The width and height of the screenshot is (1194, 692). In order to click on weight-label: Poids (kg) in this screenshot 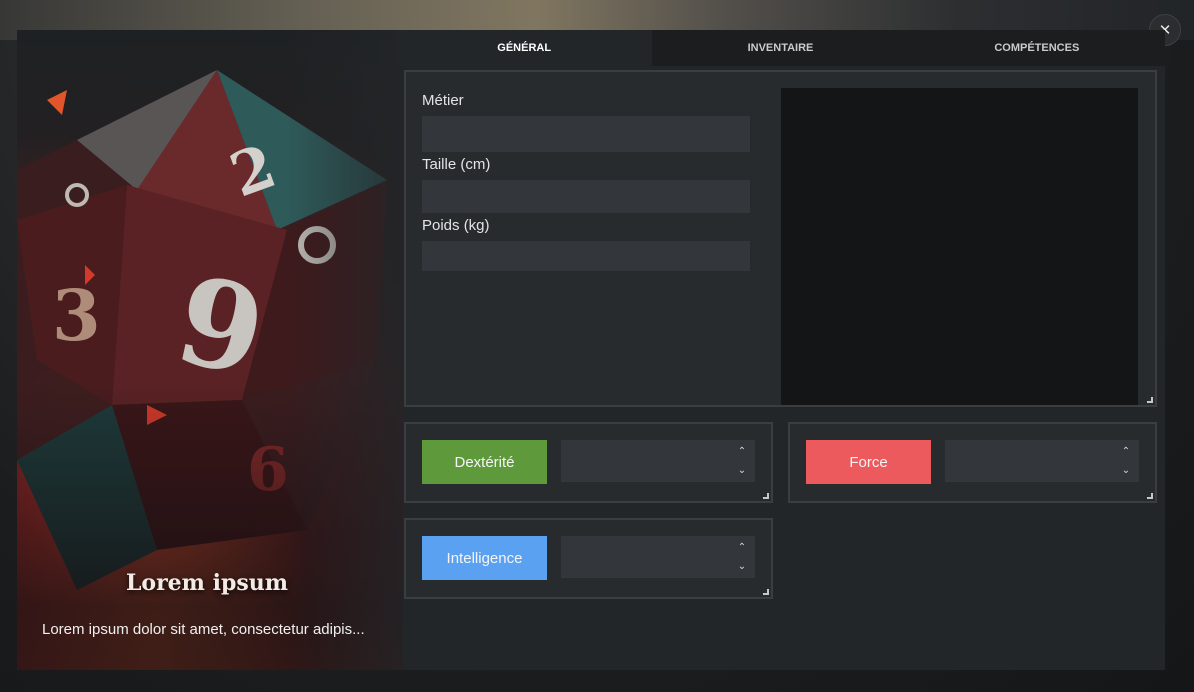, I will do `click(456, 225)`.